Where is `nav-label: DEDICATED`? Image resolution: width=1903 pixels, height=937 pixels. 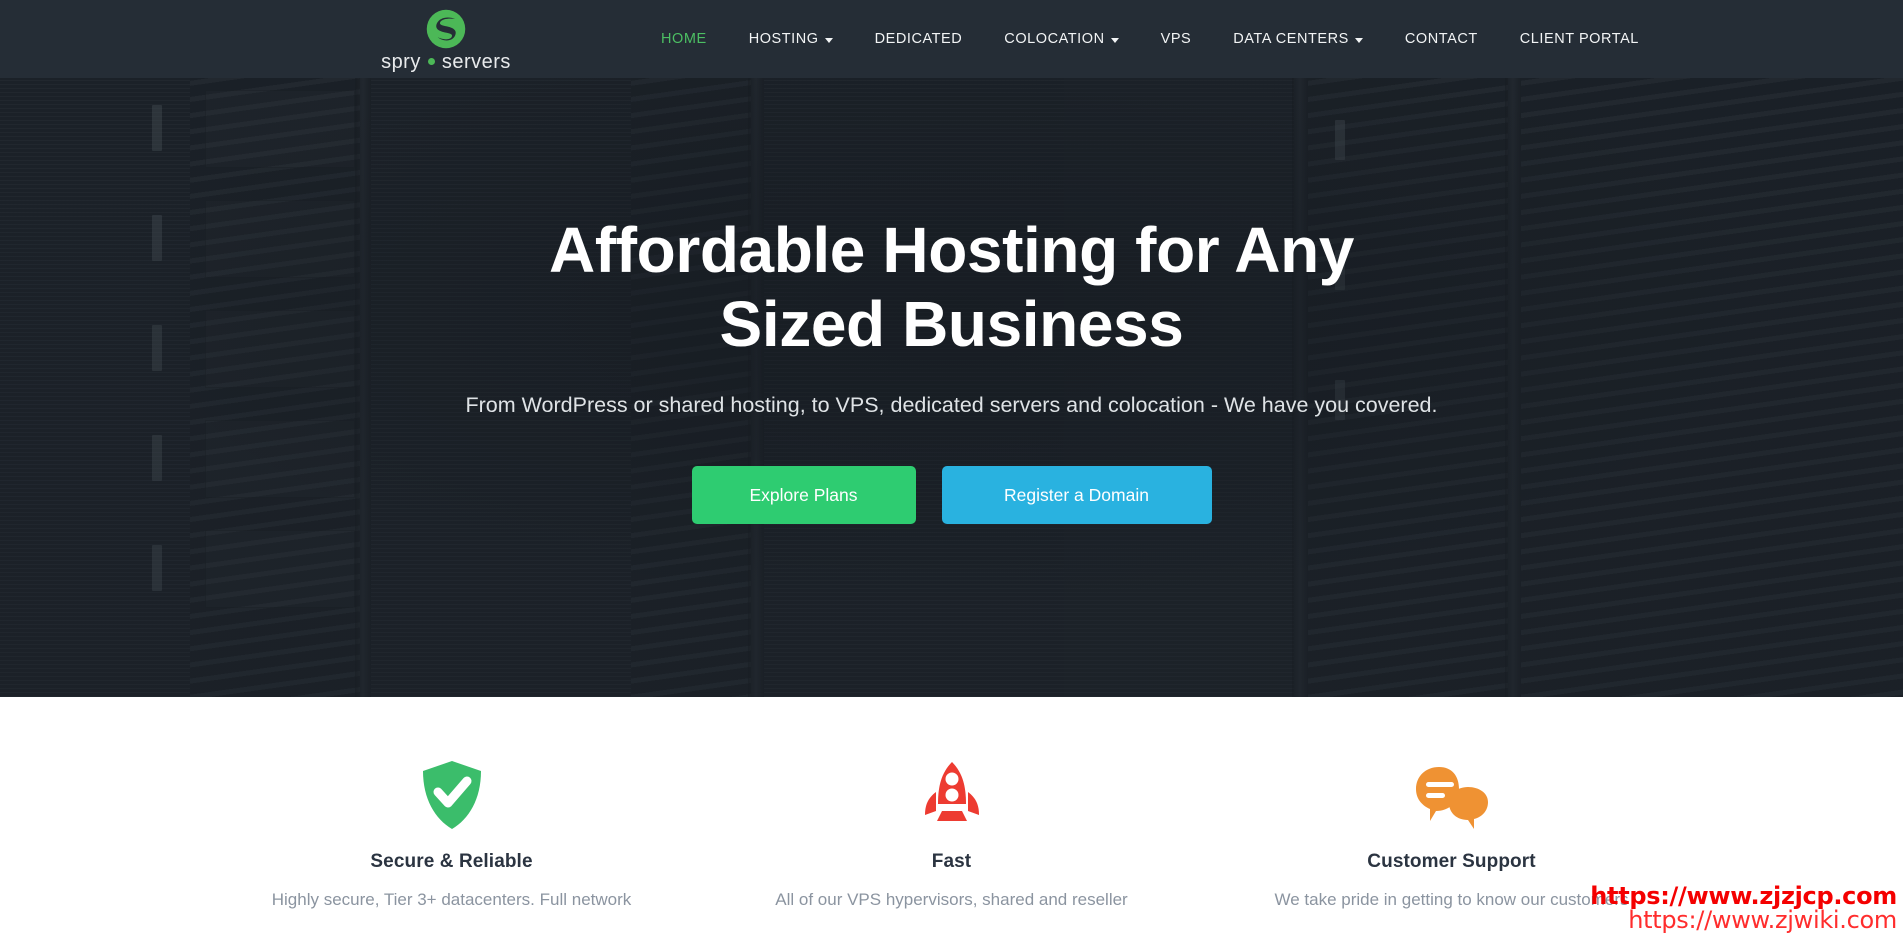 nav-label: DEDICATED is located at coordinates (918, 39).